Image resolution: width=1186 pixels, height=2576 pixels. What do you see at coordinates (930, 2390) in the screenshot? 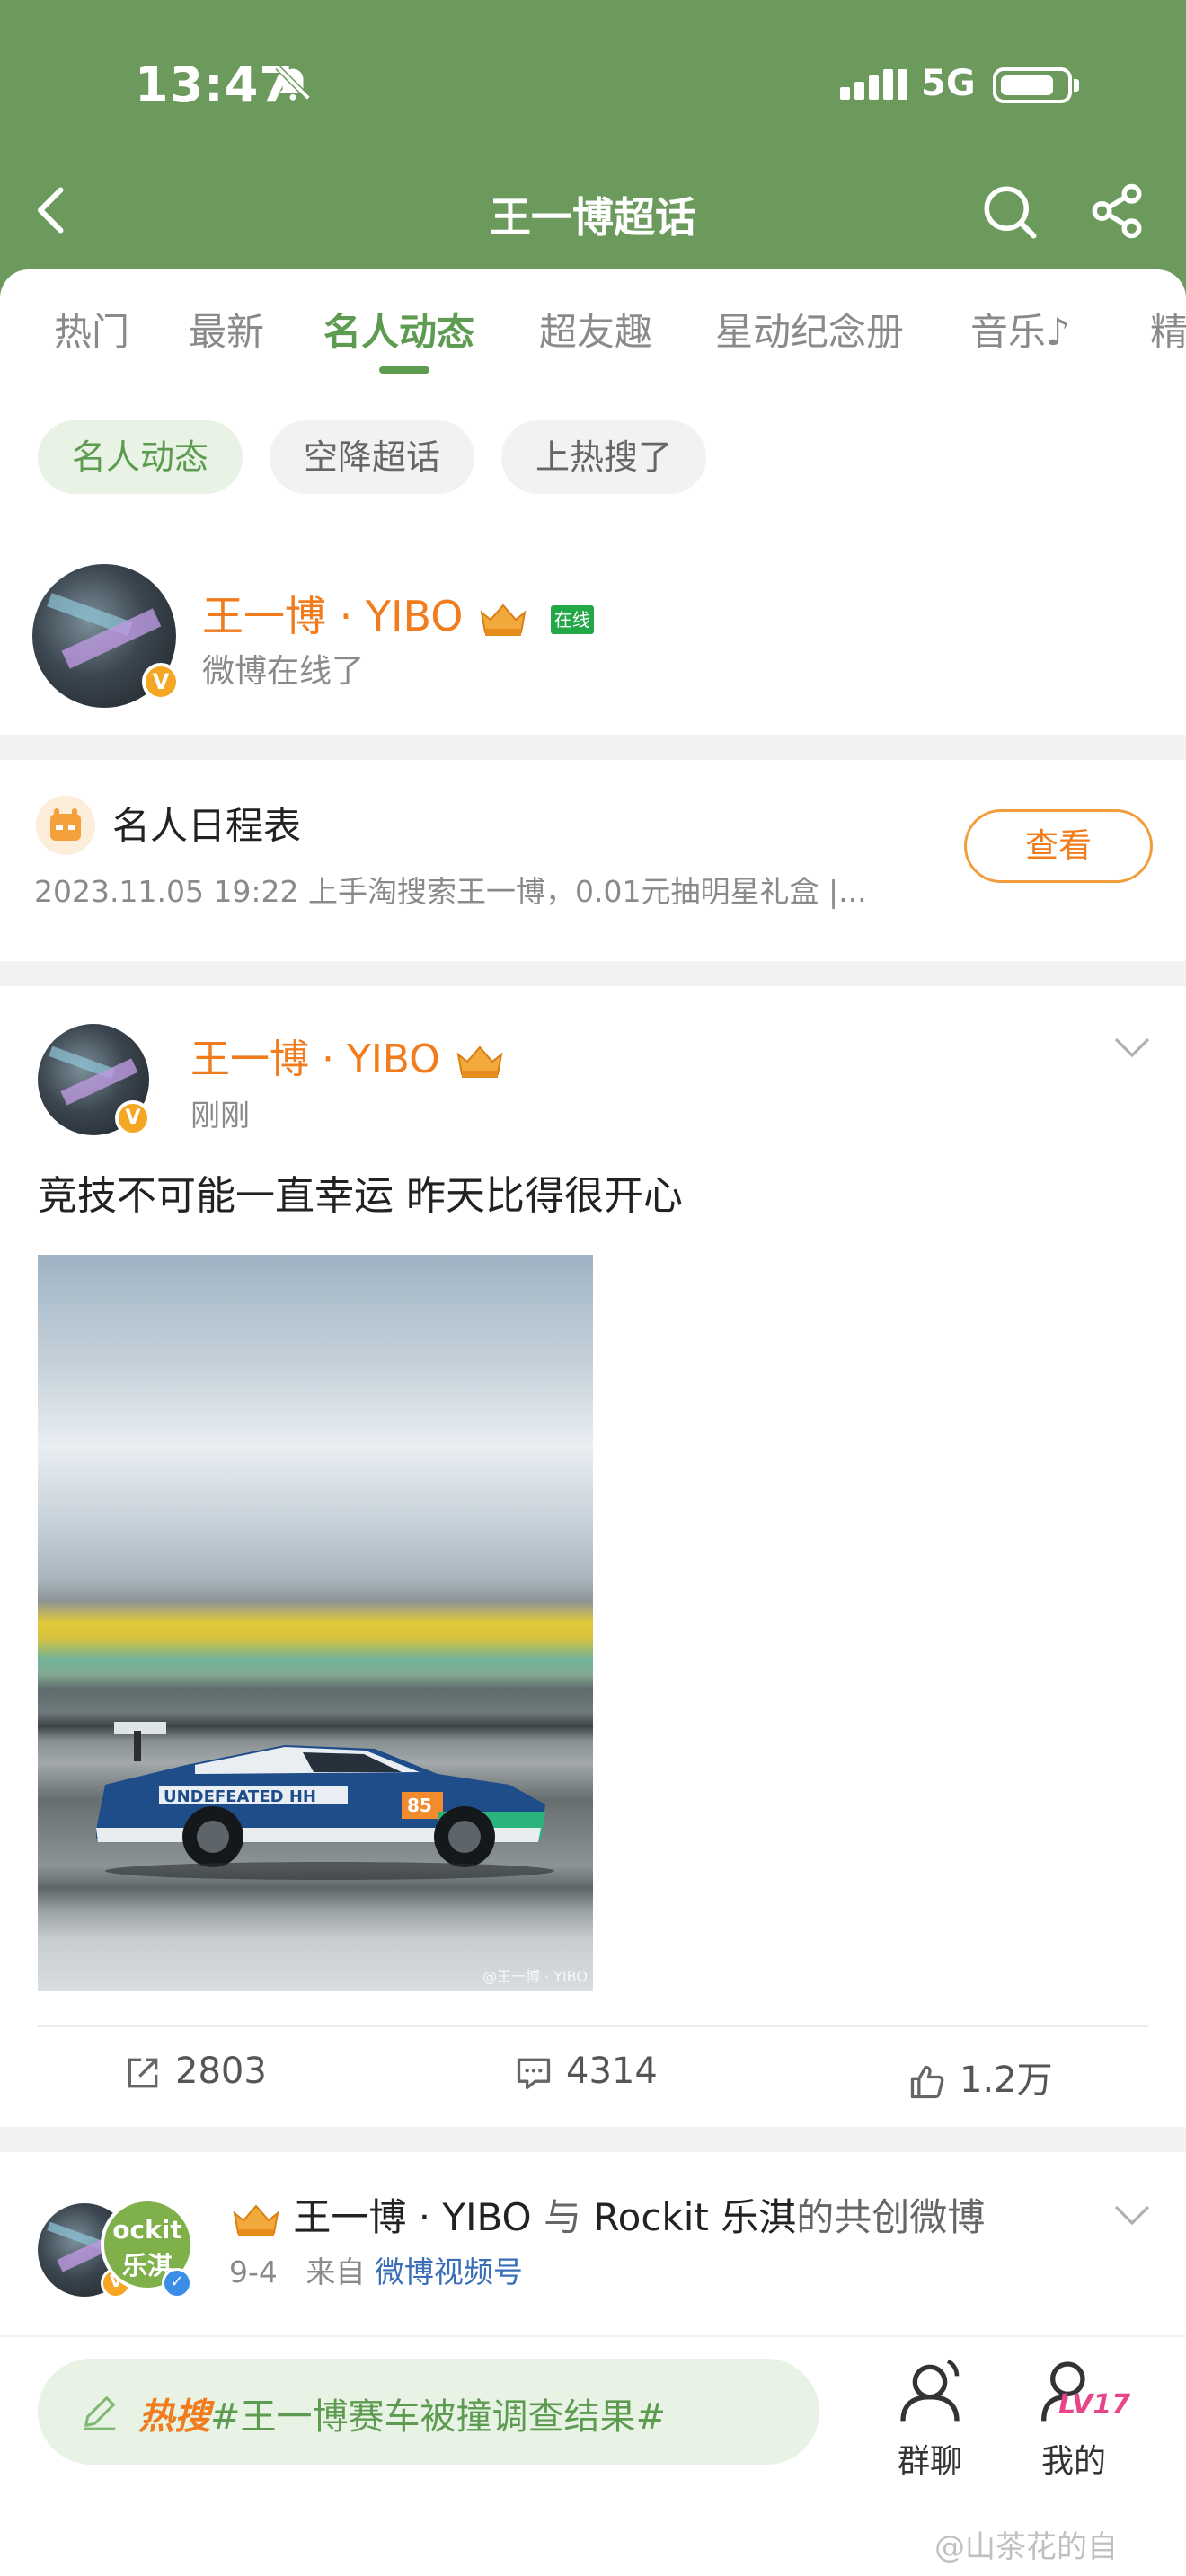
I see `group-chat-icon` at bounding box center [930, 2390].